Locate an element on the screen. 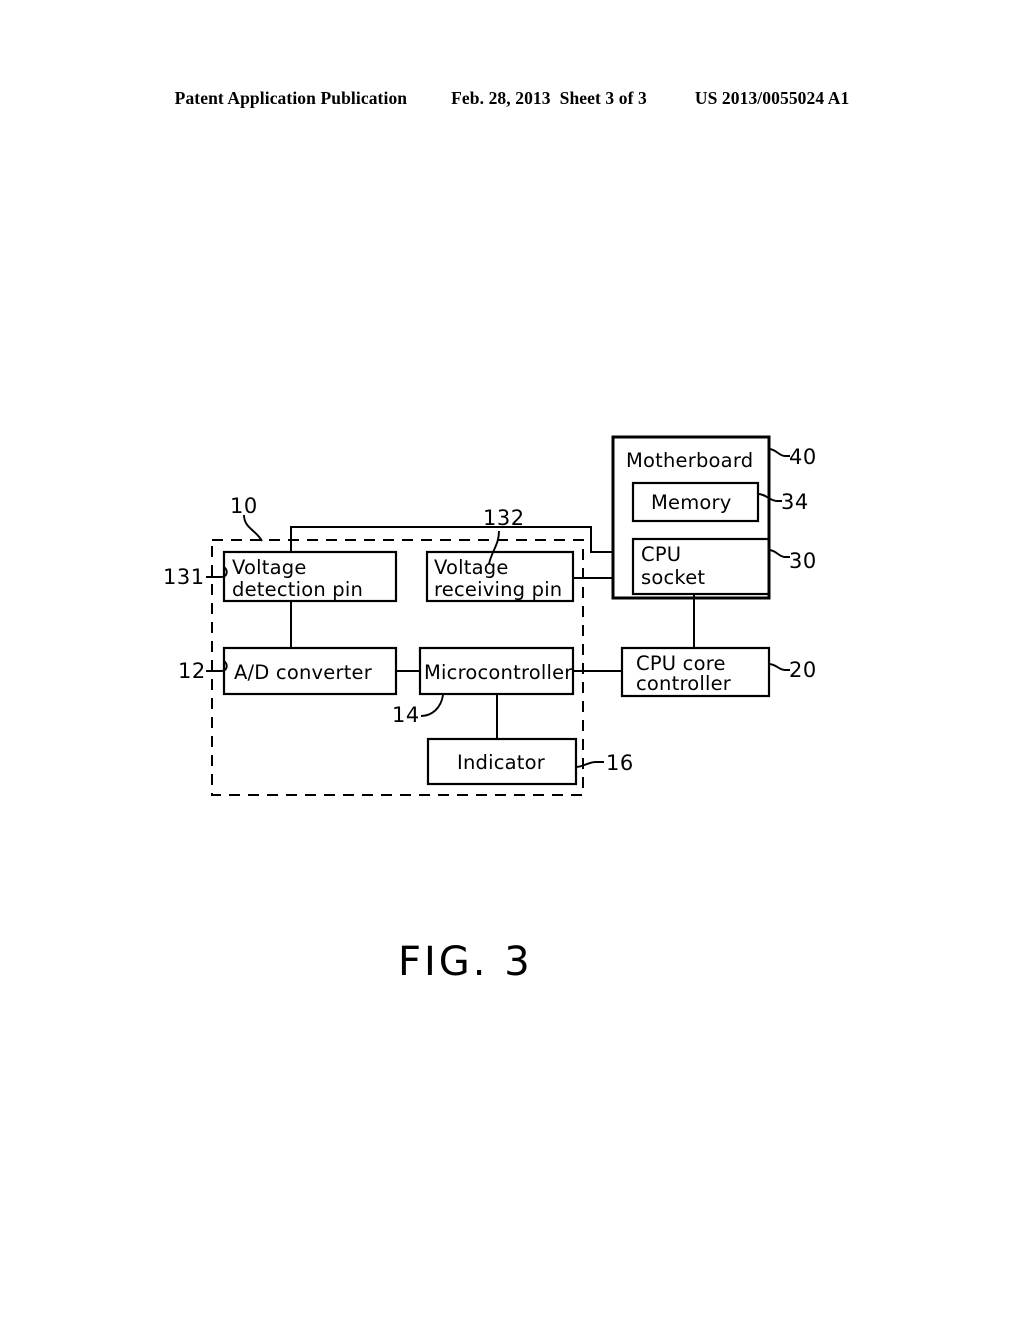  voltage-detection-pin-label-line1: Voltage is located at coordinates (269, 567).